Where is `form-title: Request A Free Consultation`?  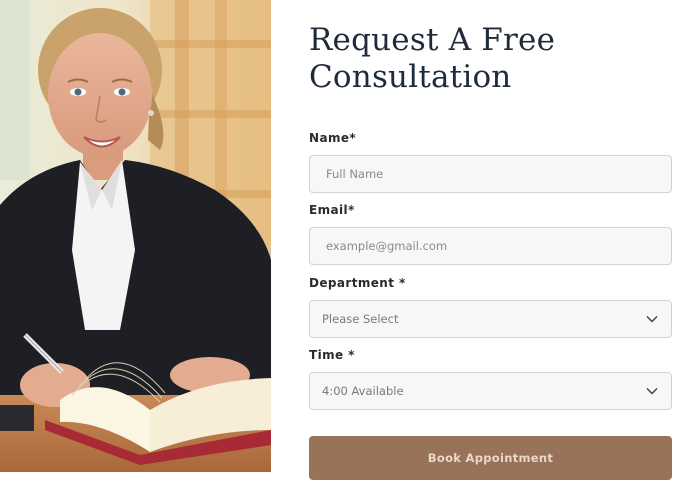
form-title: Request A Free Consultation is located at coordinates (490, 59).